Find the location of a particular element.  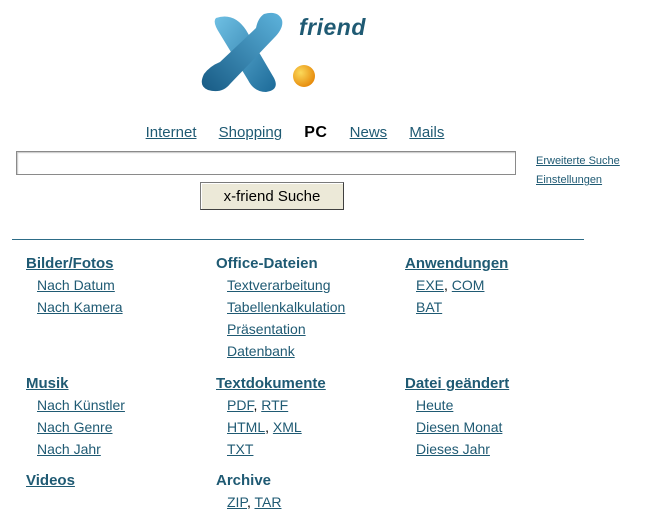

category-title-bilder: Bilder/Fotos is located at coordinates (74, 263).